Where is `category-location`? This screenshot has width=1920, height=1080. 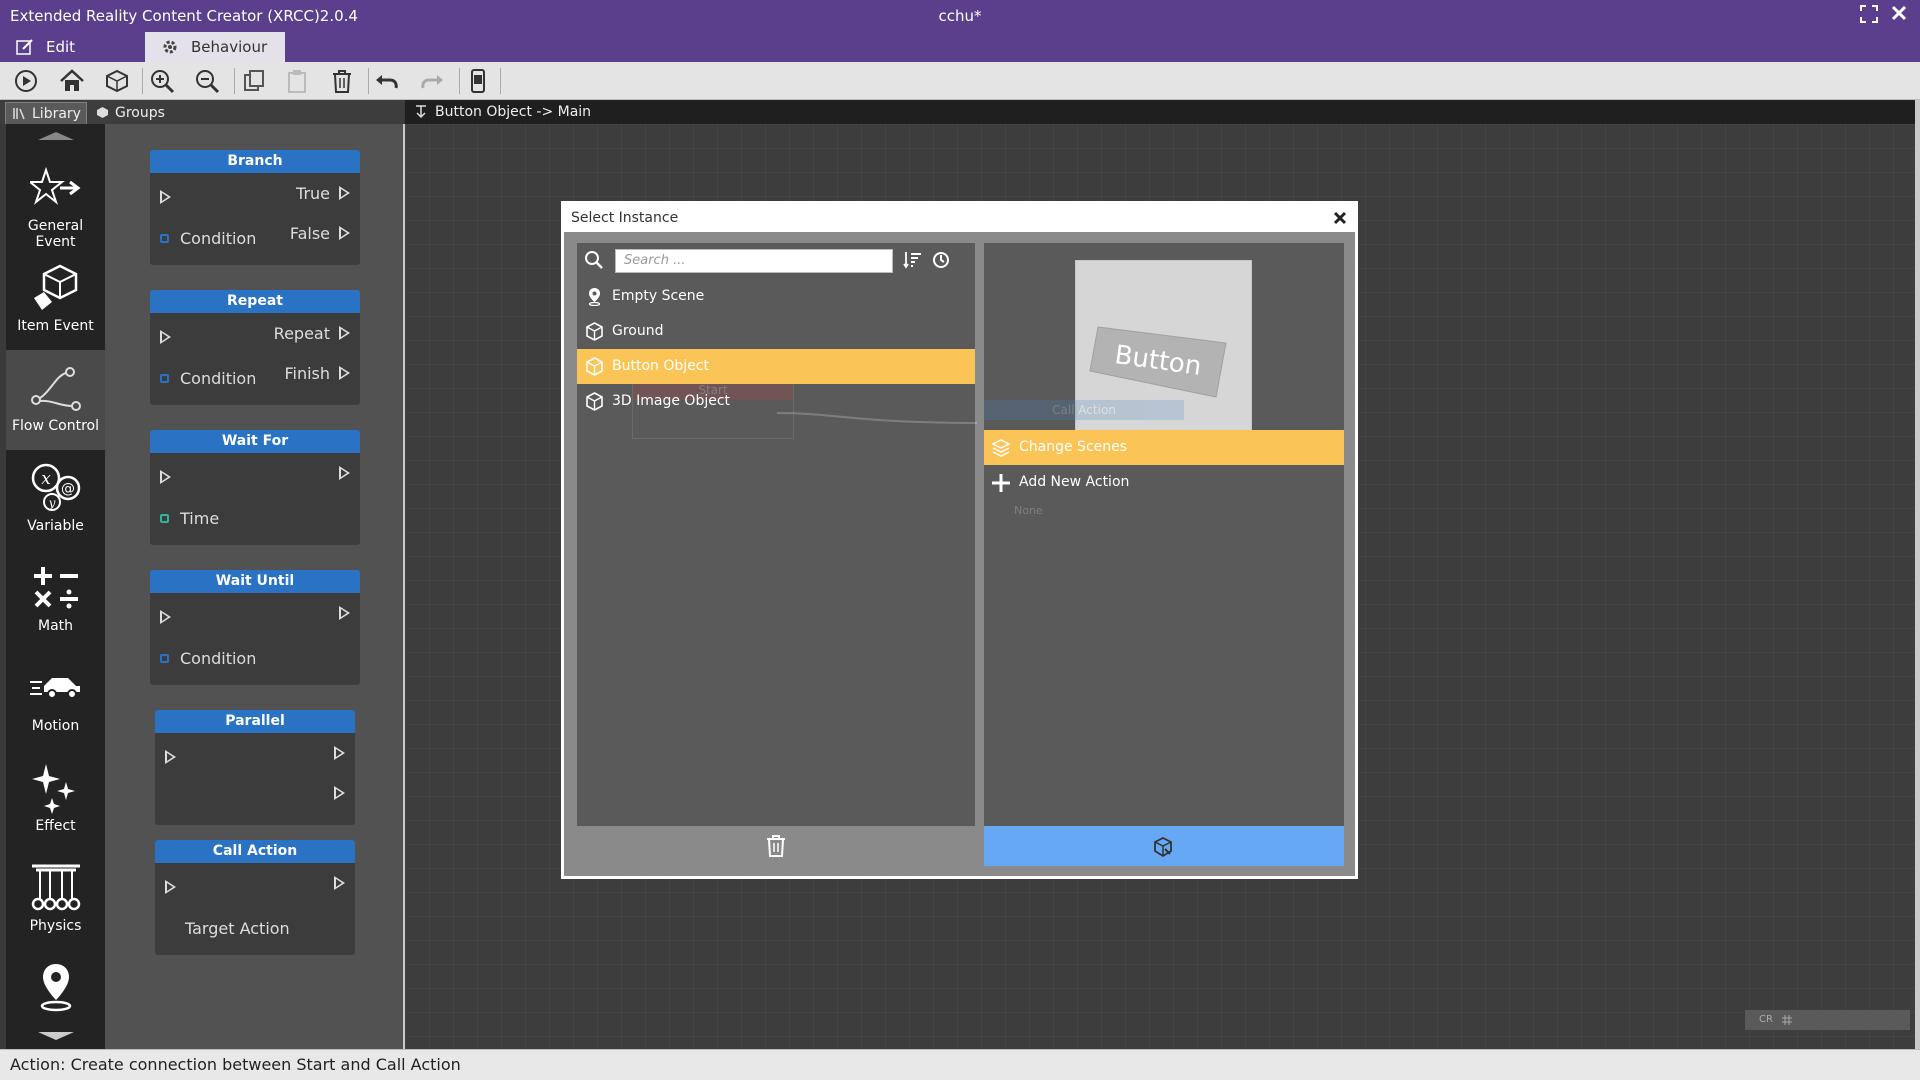
category-location is located at coordinates (55, 981).